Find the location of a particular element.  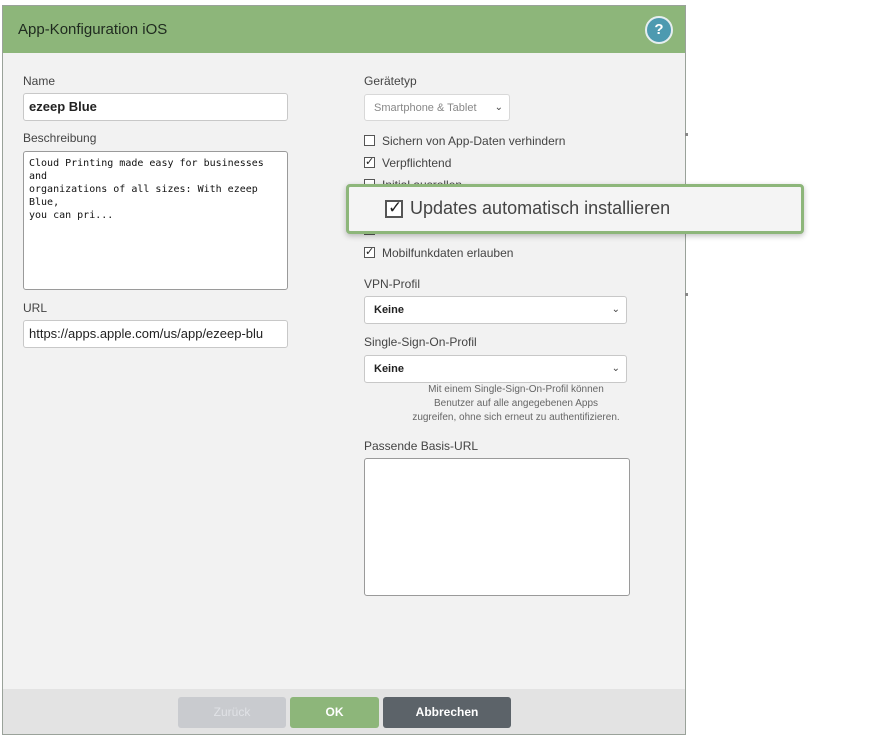

name-input: ezeep Blue is located at coordinates (155, 107).